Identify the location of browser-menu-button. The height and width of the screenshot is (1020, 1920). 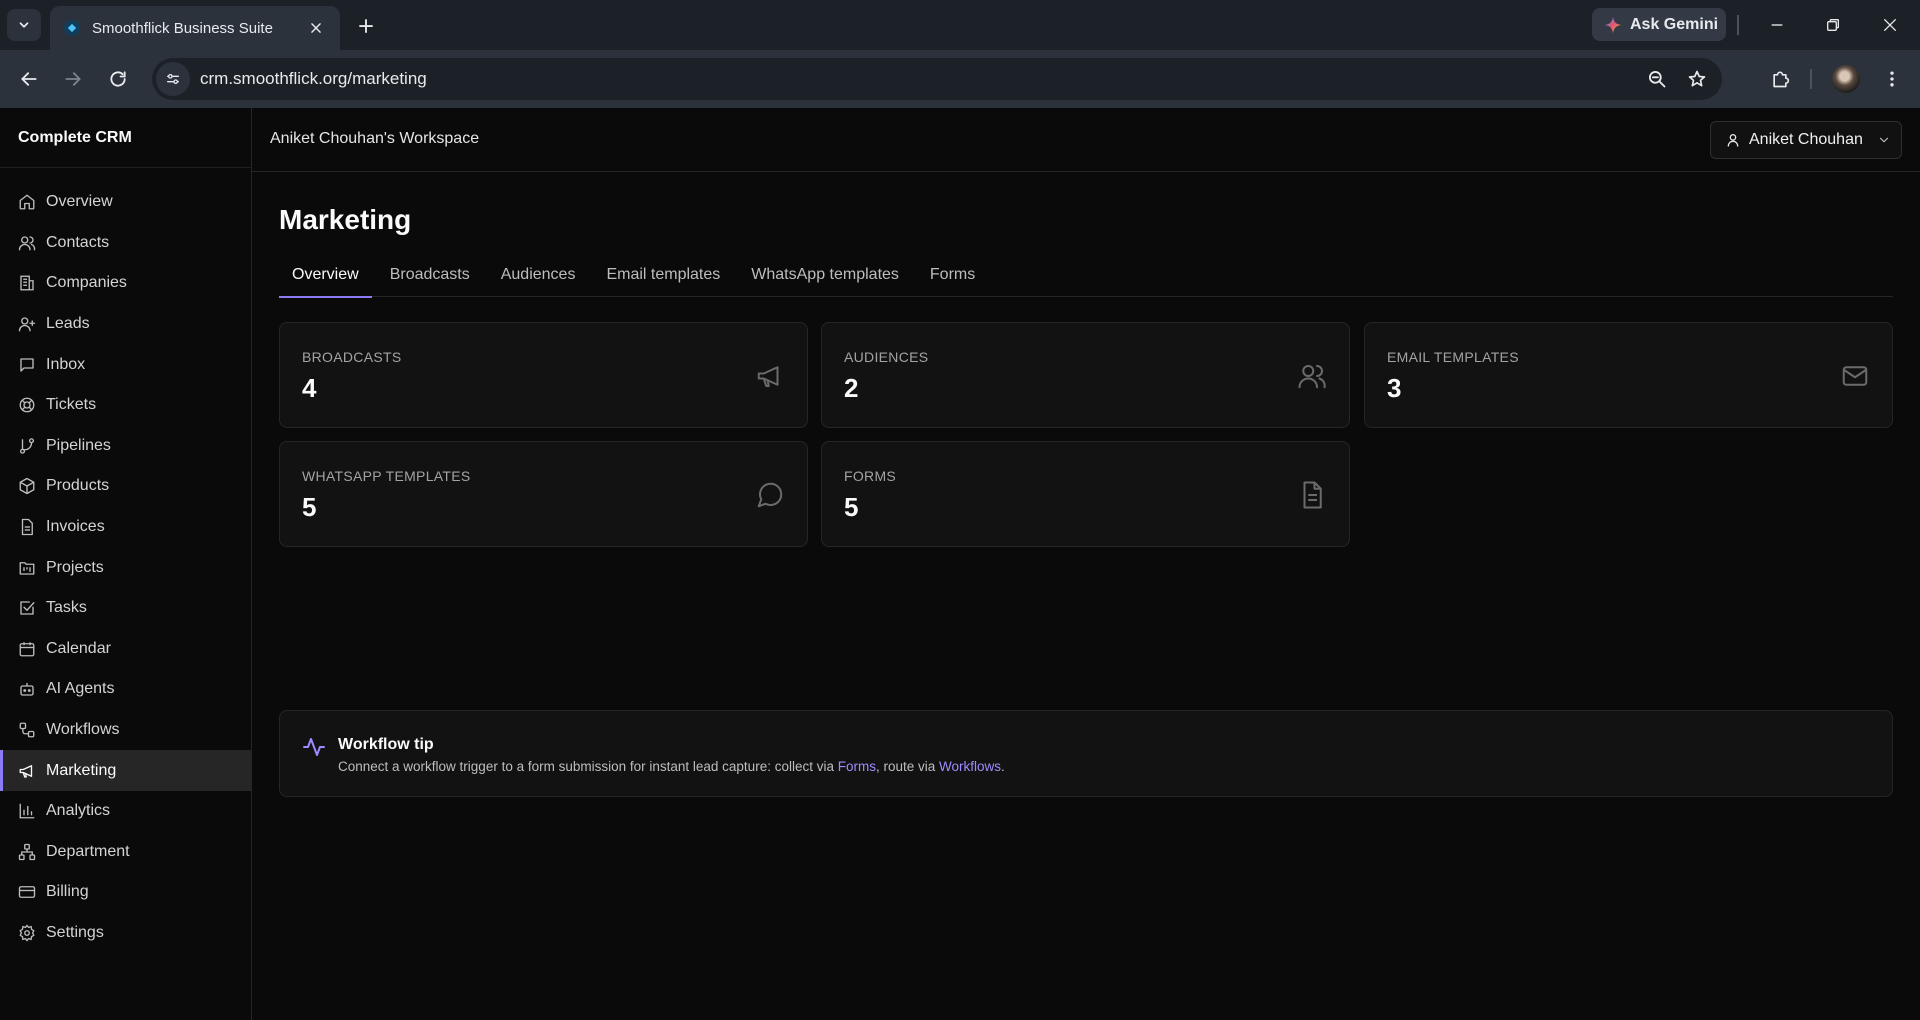
(1892, 79).